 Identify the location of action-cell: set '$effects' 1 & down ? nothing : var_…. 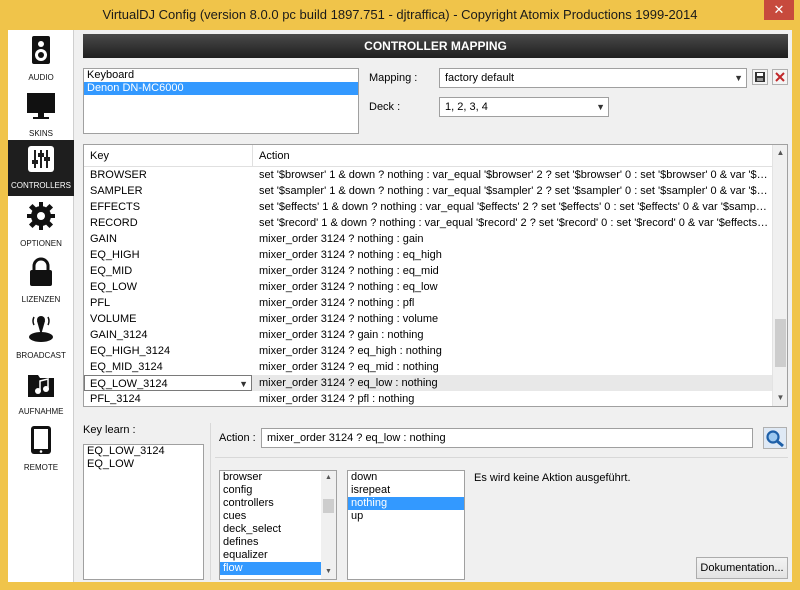
(514, 207).